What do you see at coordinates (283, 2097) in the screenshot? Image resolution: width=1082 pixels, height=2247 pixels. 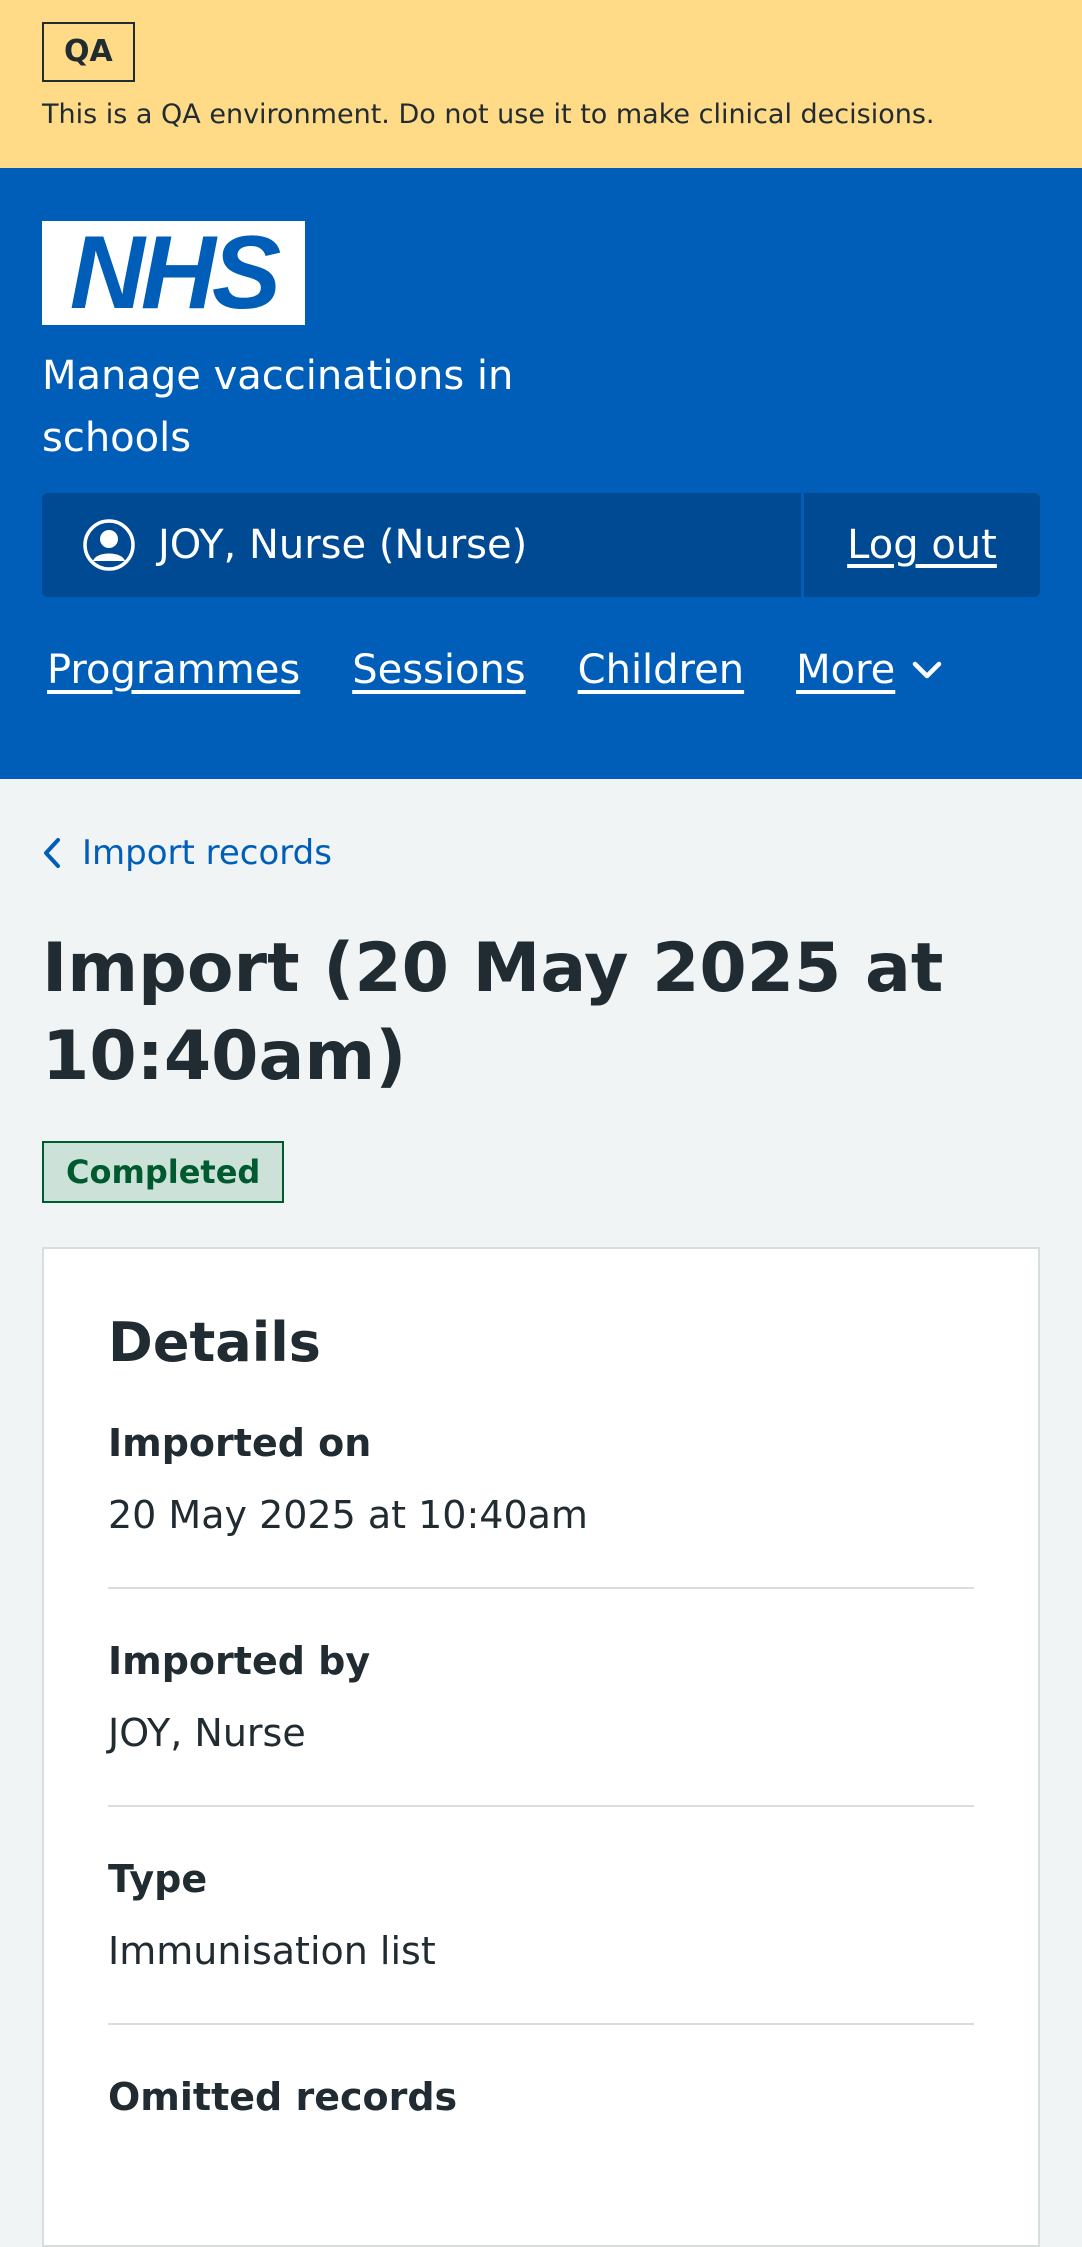 I see `summary-key: Omitted records` at bounding box center [283, 2097].